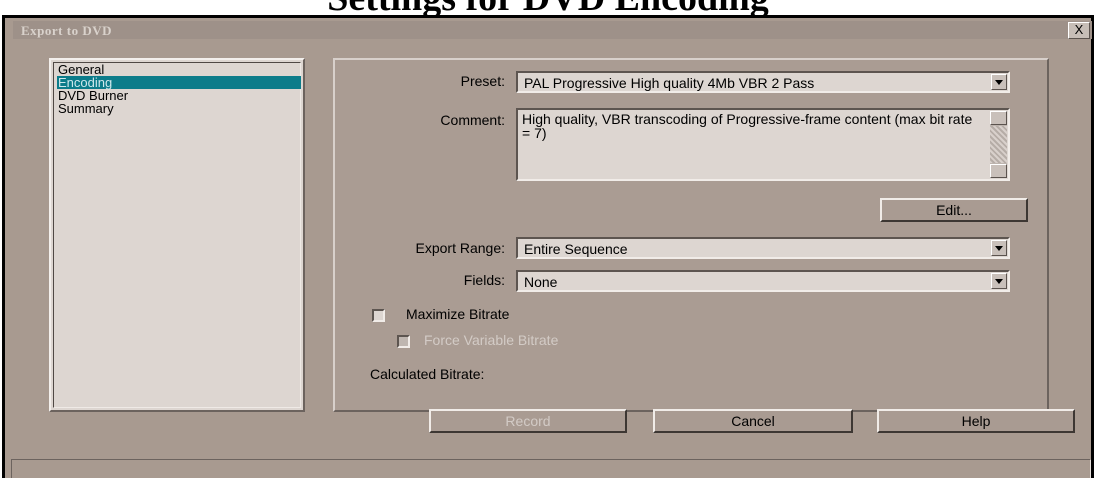 The height and width of the screenshot is (478, 1096). What do you see at coordinates (541, 282) in the screenshot?
I see `fields-value: None` at bounding box center [541, 282].